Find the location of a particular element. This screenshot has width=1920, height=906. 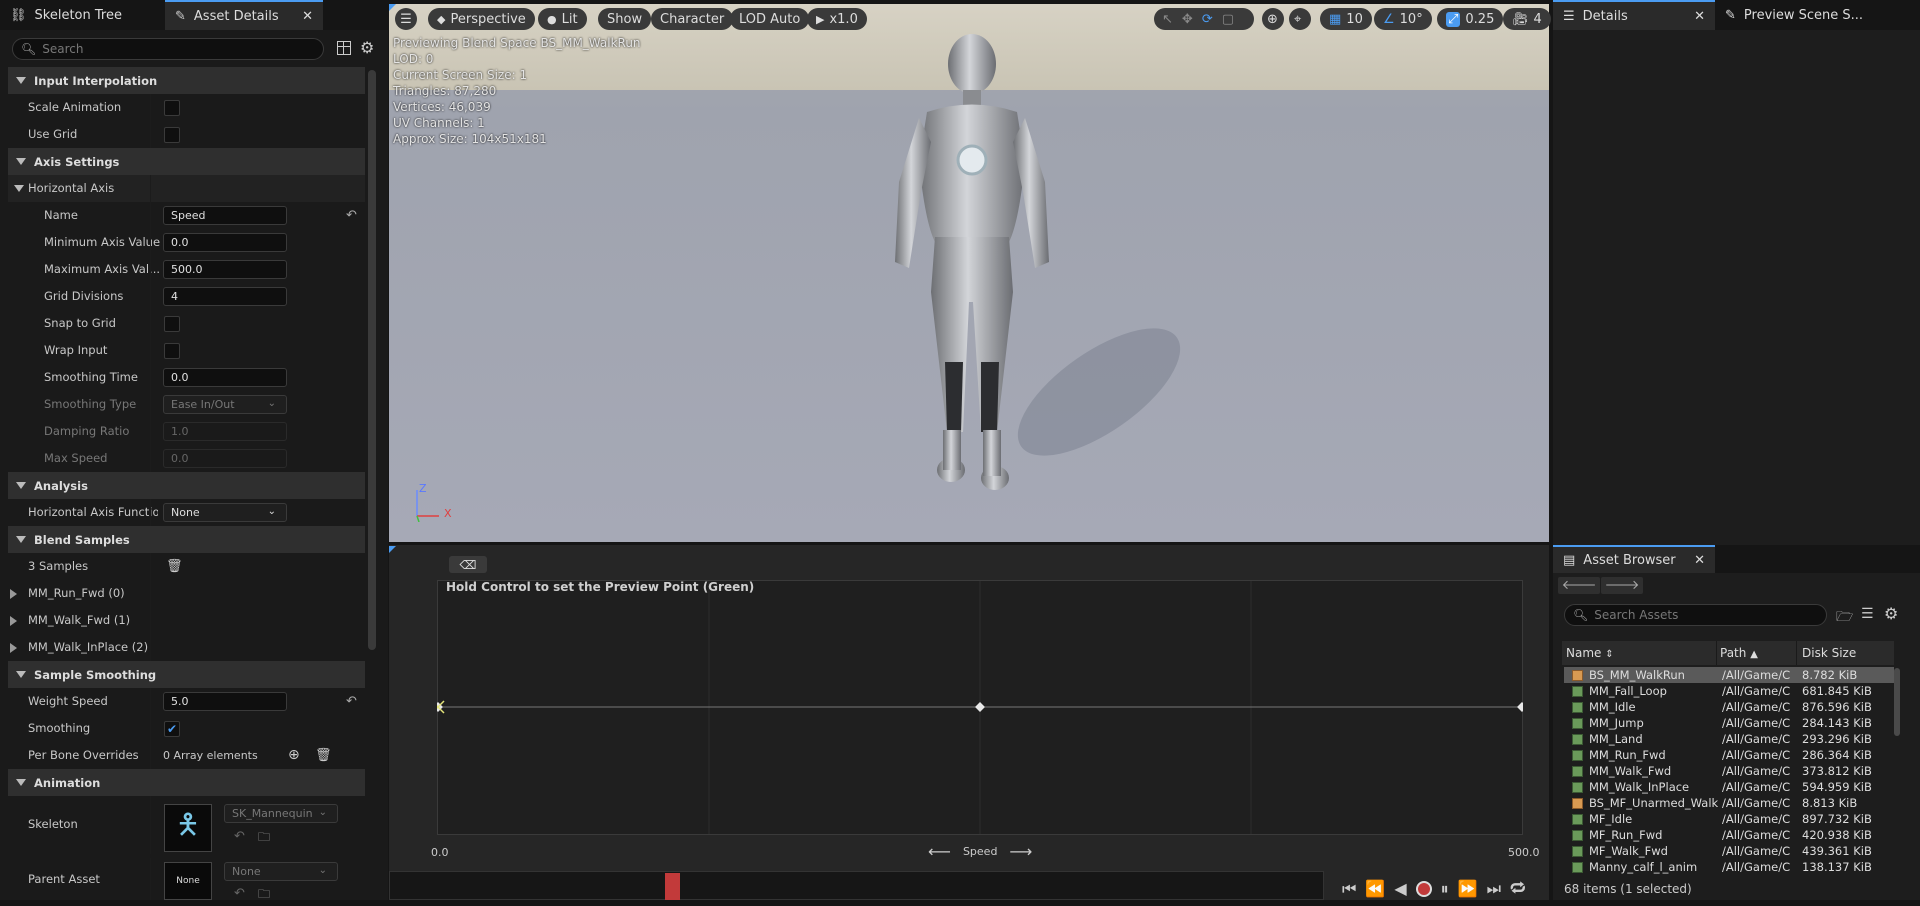

scale-snap-button: ⤢ 0.25 is located at coordinates (1470, 19).